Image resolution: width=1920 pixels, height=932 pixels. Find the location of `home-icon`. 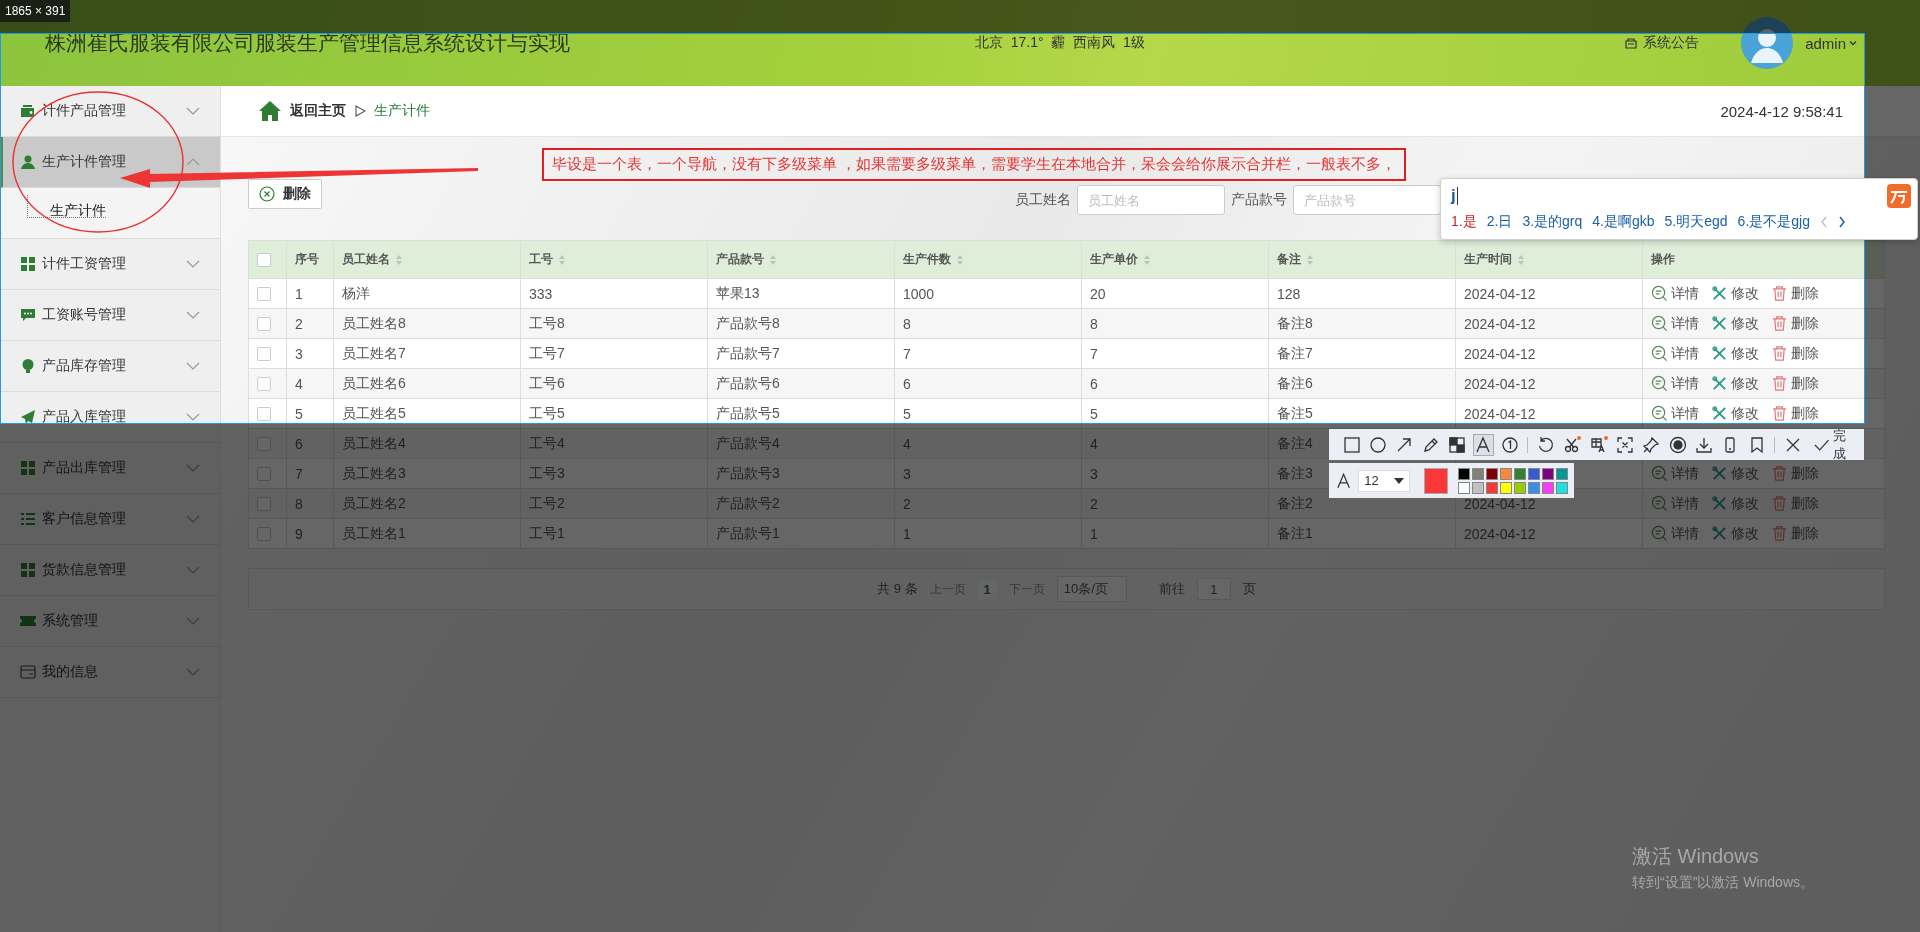

home-icon is located at coordinates (270, 111).